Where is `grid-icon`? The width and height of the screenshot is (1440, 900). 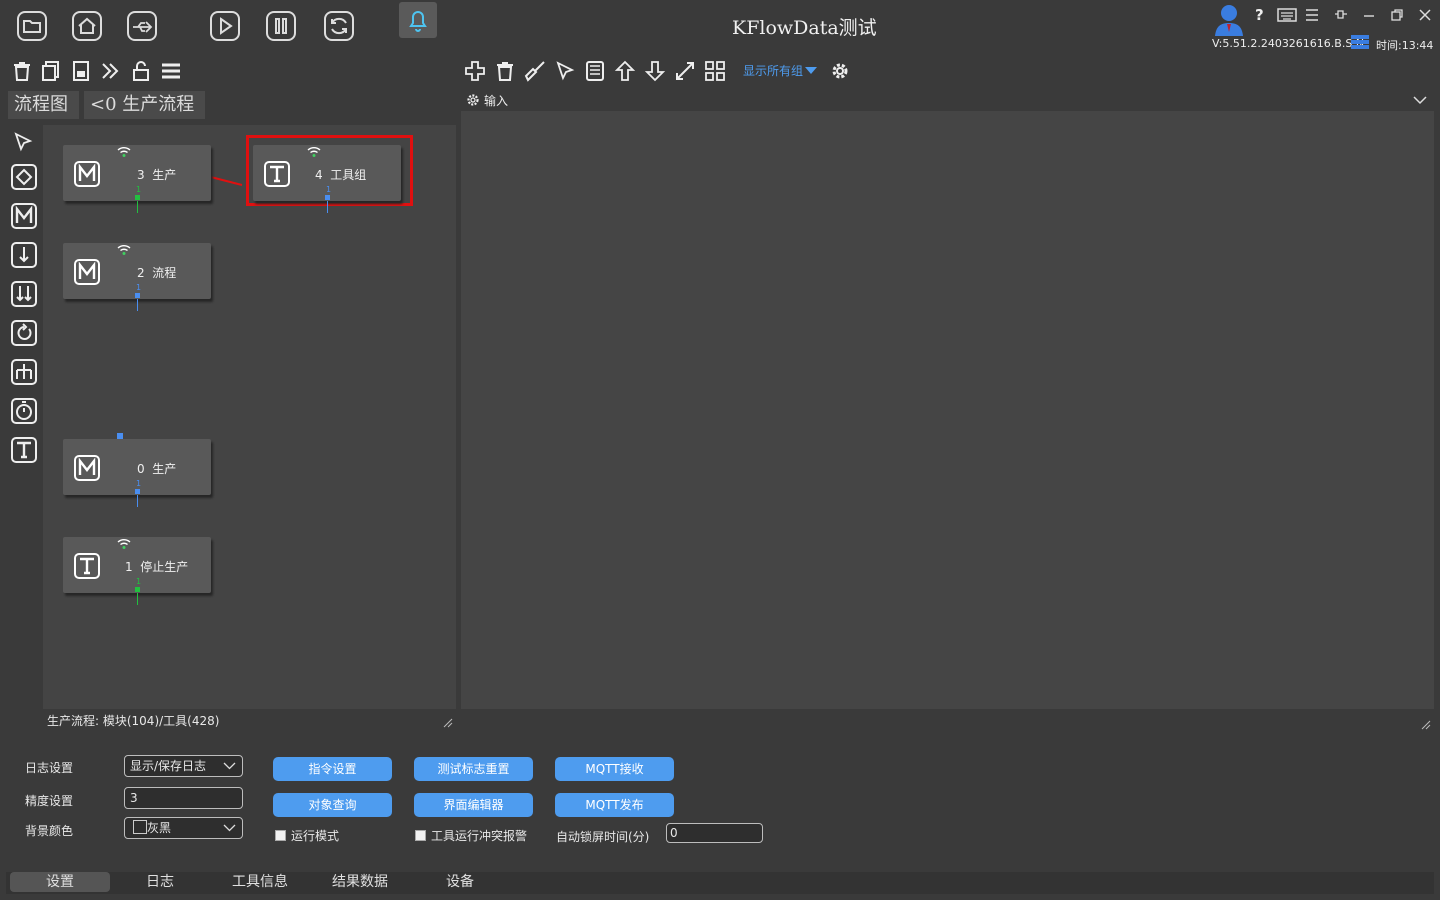
grid-icon is located at coordinates (715, 71).